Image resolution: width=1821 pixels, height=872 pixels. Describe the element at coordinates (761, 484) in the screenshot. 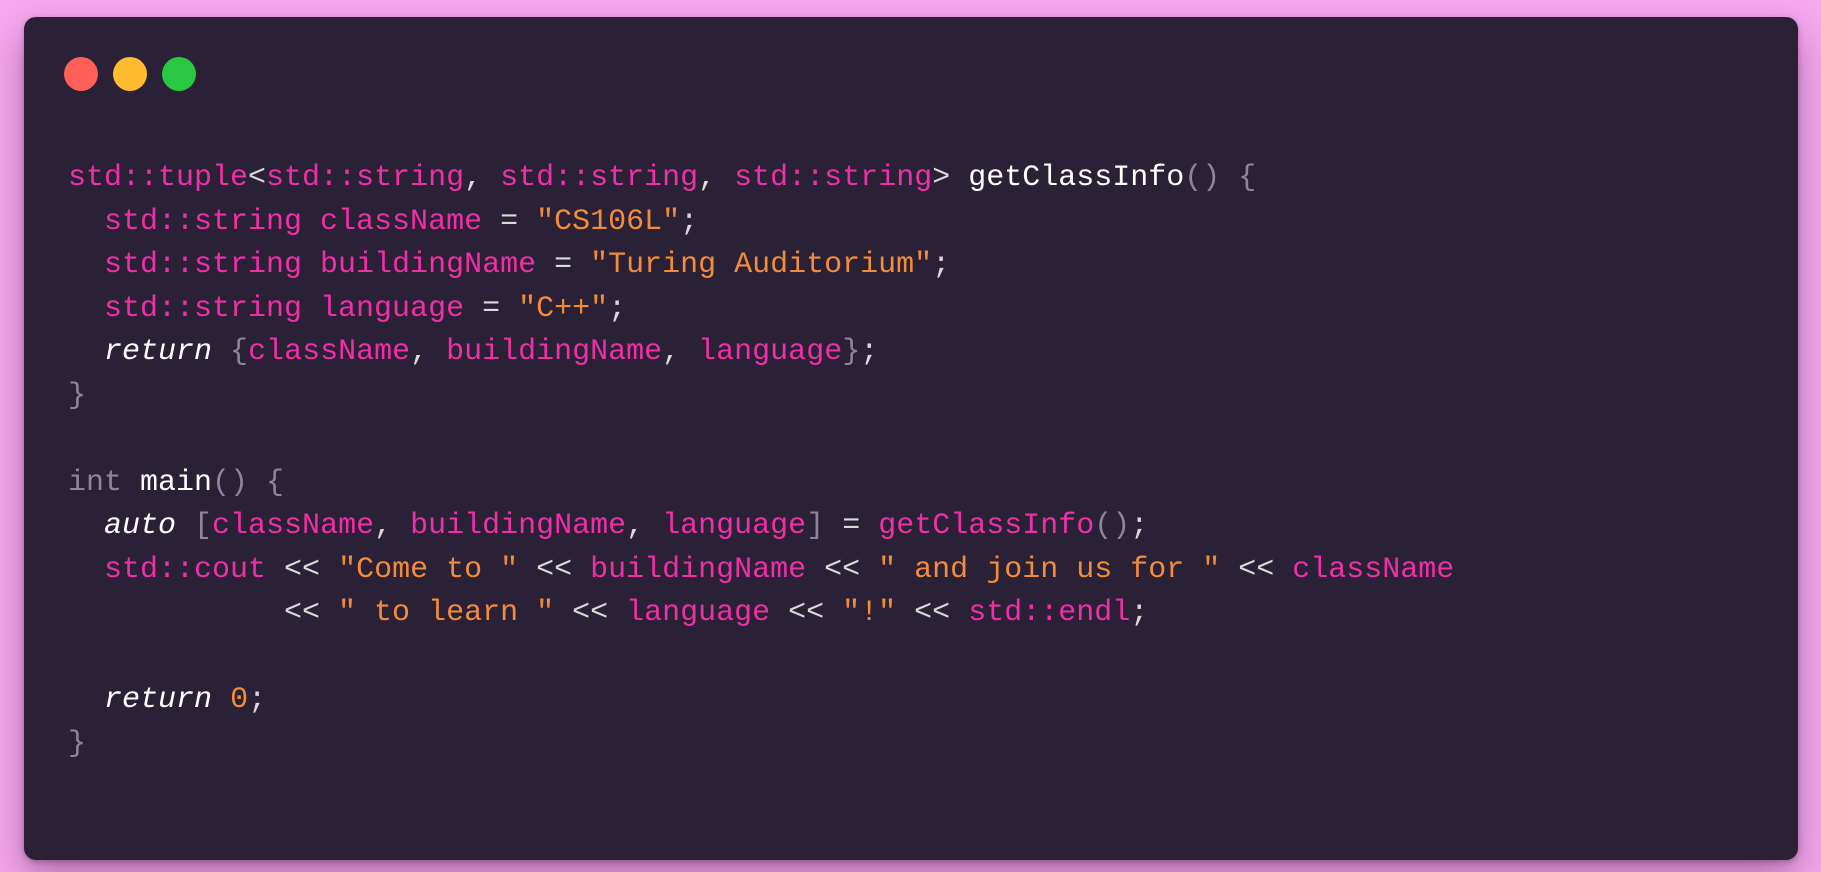

I see `code-line: int main() {` at that location.